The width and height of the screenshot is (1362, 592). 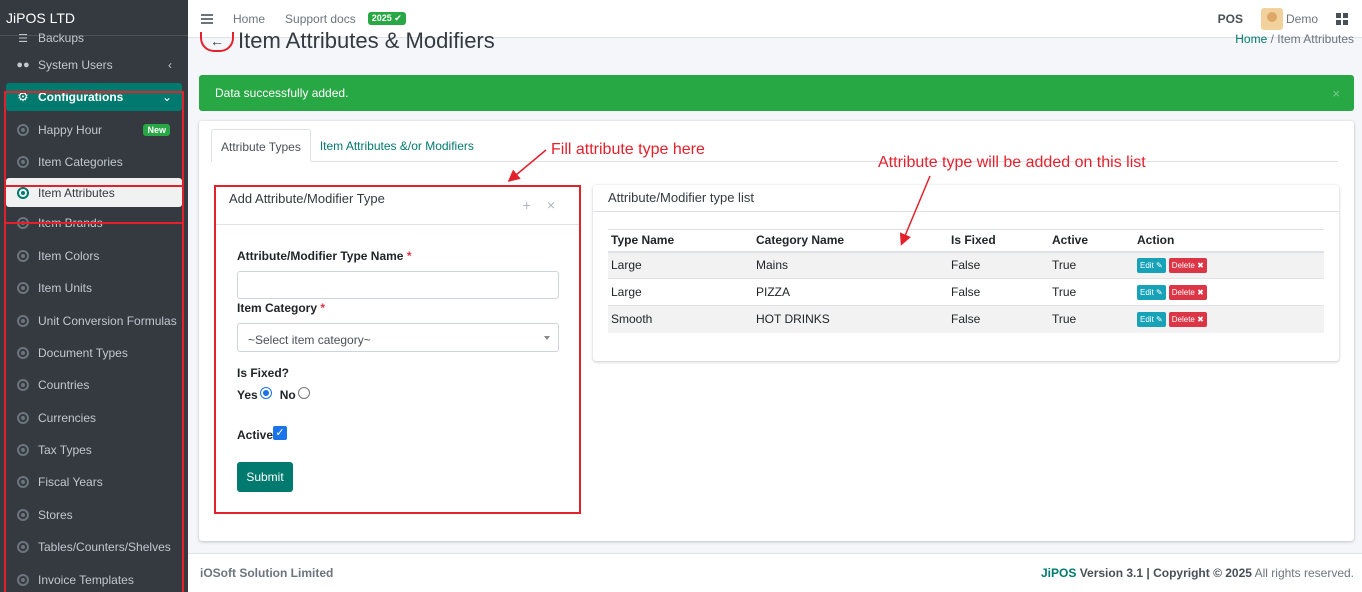 What do you see at coordinates (94, 162) in the screenshot?
I see `sidebar-item-item-categories: Item Categories` at bounding box center [94, 162].